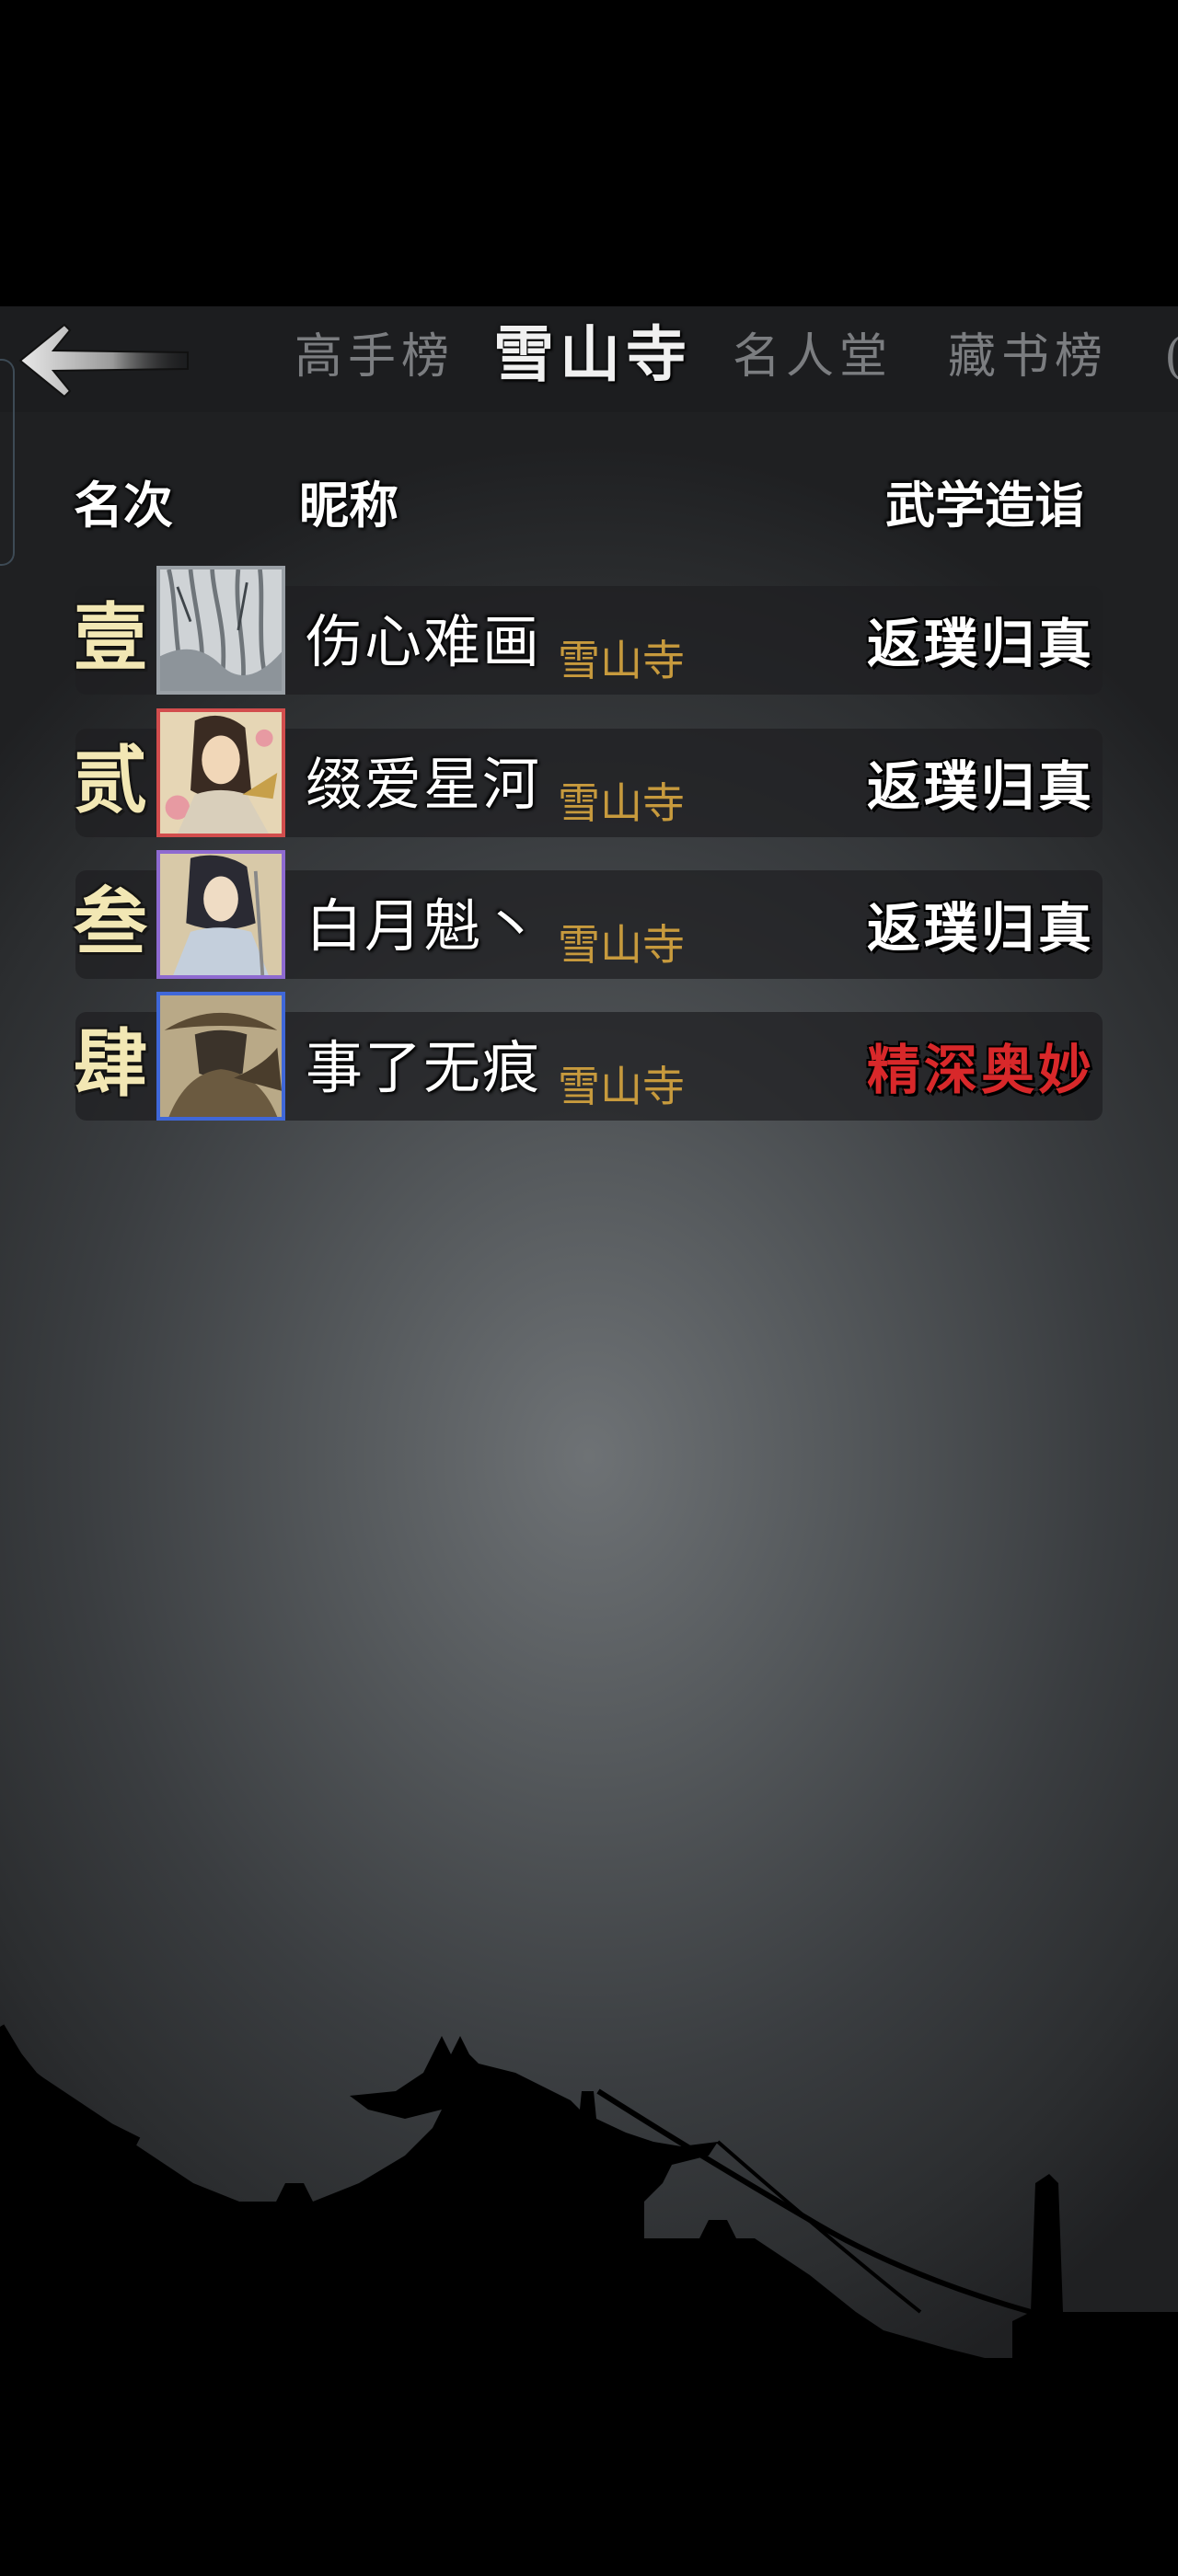 This screenshot has width=1178, height=2576. I want to click on side-drawer-handle, so click(7, 462).